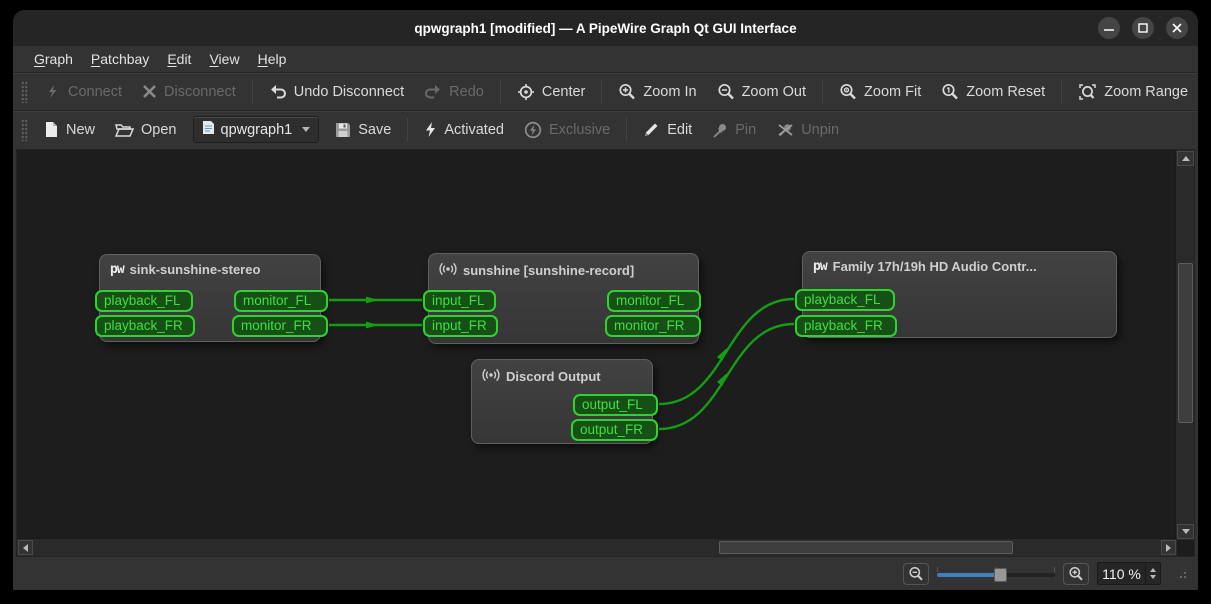  Describe the element at coordinates (120, 59) in the screenshot. I see `menu-patchbay: Patchbay` at that location.